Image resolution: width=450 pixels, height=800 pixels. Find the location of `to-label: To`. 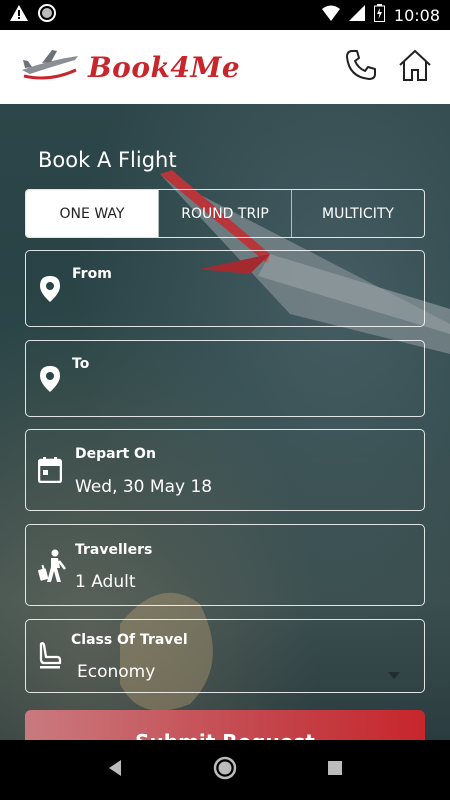

to-label: To is located at coordinates (81, 364).